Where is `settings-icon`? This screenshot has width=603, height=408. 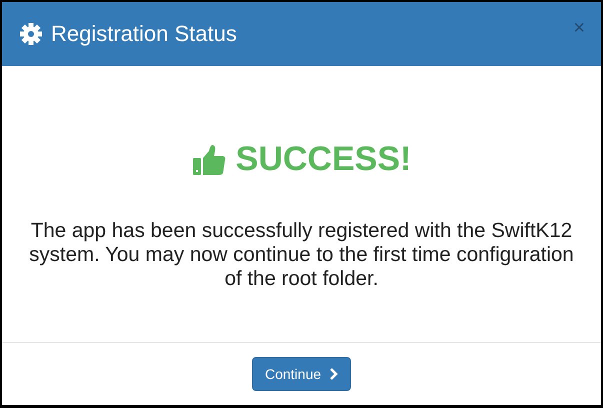
settings-icon is located at coordinates (31, 34).